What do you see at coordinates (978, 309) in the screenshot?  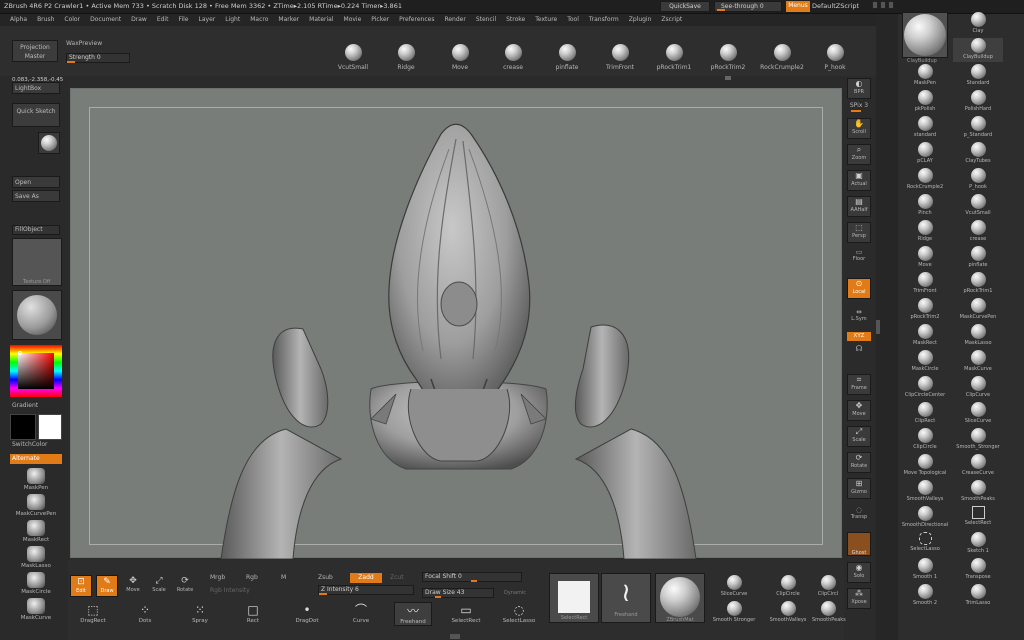 I see `panel-brush-maskcurvepen: MaskCurvePen` at bounding box center [978, 309].